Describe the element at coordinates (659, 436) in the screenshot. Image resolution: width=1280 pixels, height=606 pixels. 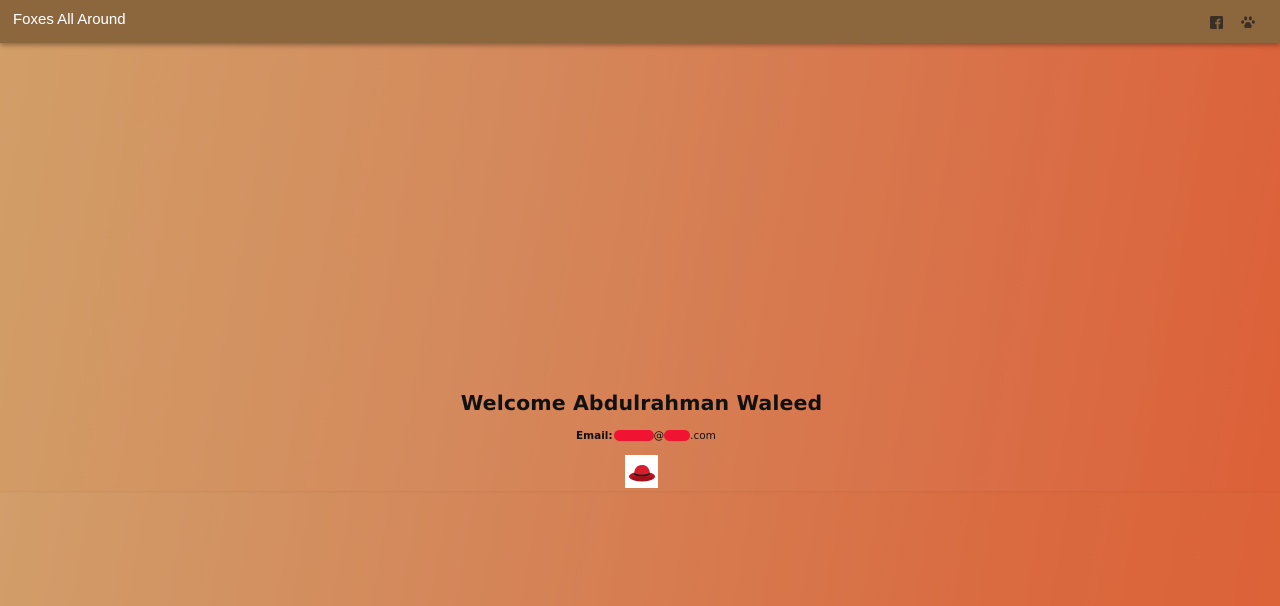
I see `email-at: @` at that location.